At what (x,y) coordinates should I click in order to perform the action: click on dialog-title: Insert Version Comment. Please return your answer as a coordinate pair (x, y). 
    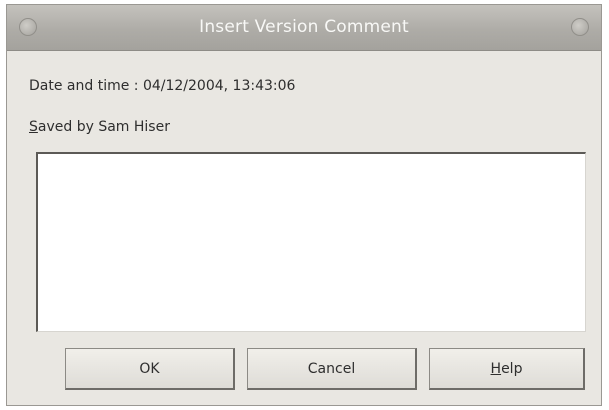
    Looking at the image, I should click on (304, 27).